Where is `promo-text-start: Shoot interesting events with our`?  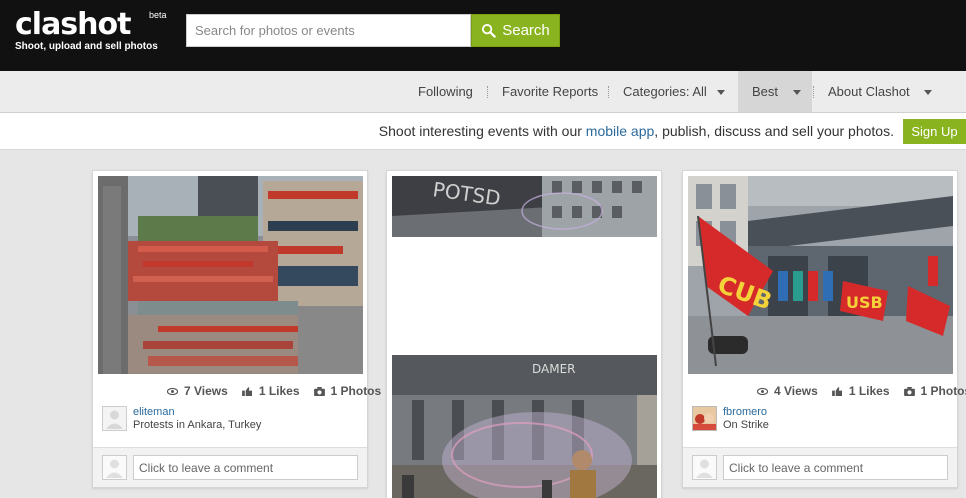
promo-text-start: Shoot interesting events with our is located at coordinates (482, 131).